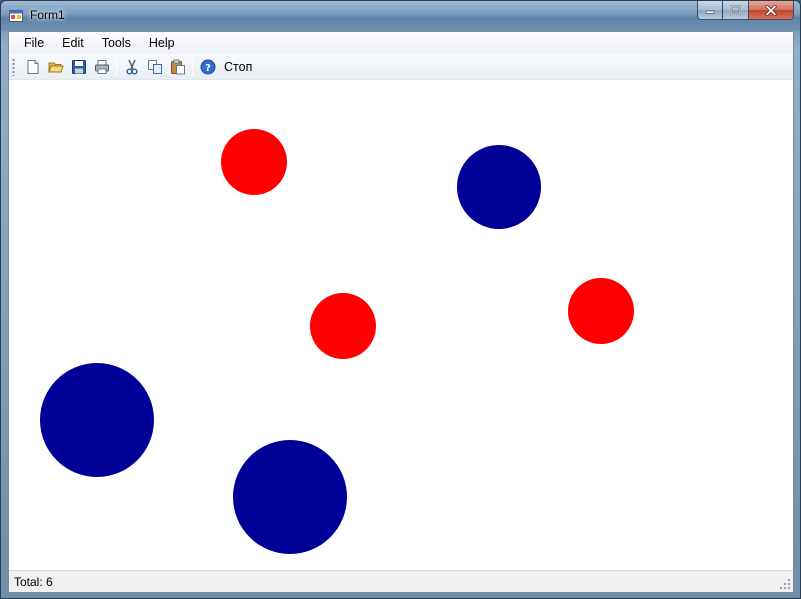  I want to click on help-button: ?, so click(207, 67).